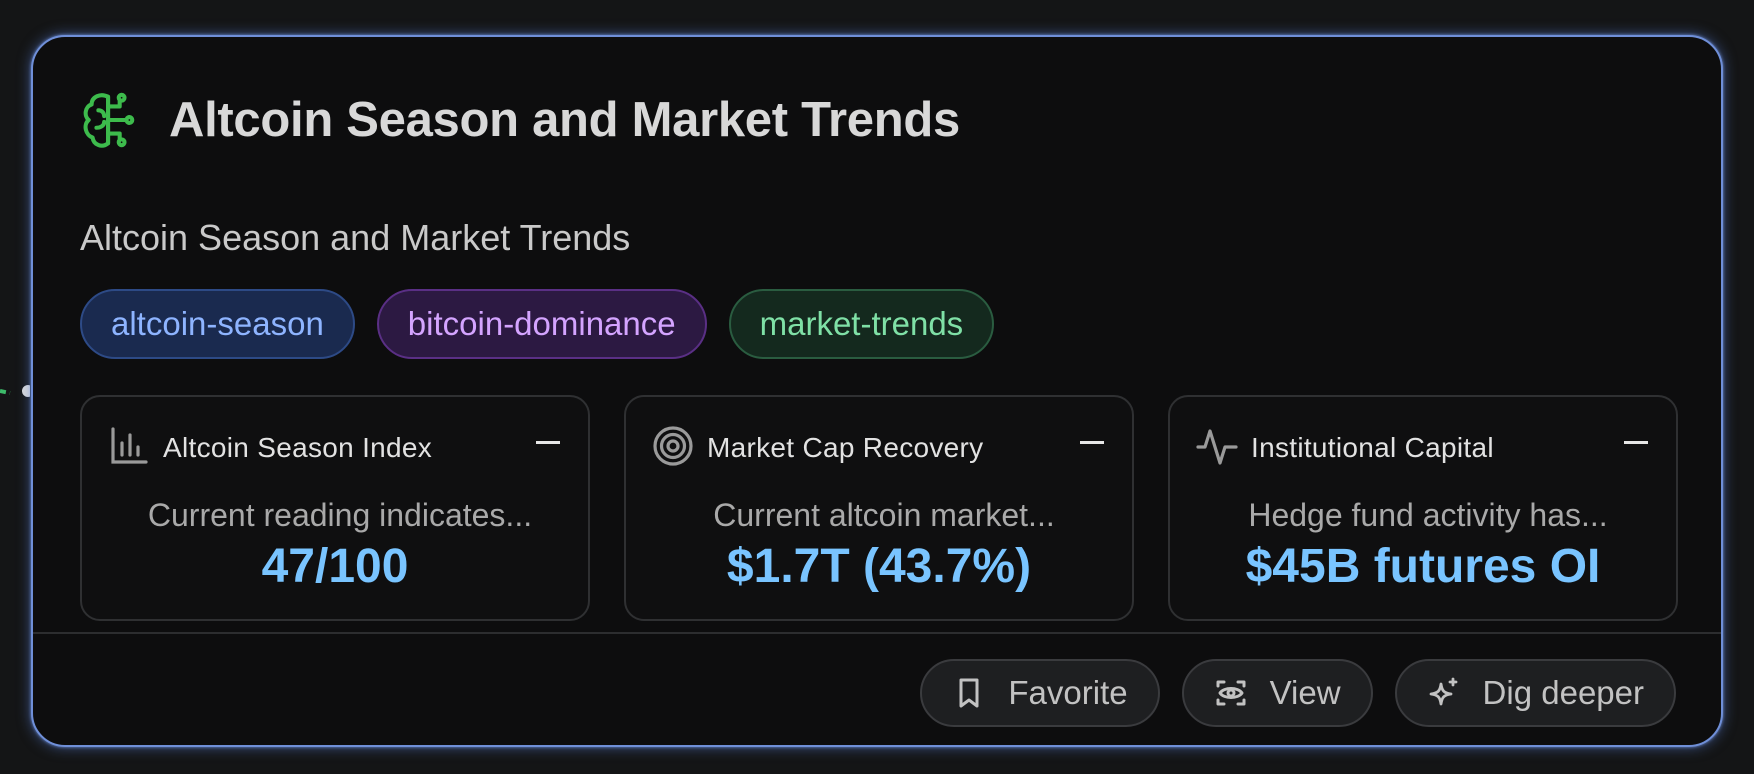 The width and height of the screenshot is (1754, 774). What do you see at coordinates (877, 633) in the screenshot?
I see `footer-divider` at bounding box center [877, 633].